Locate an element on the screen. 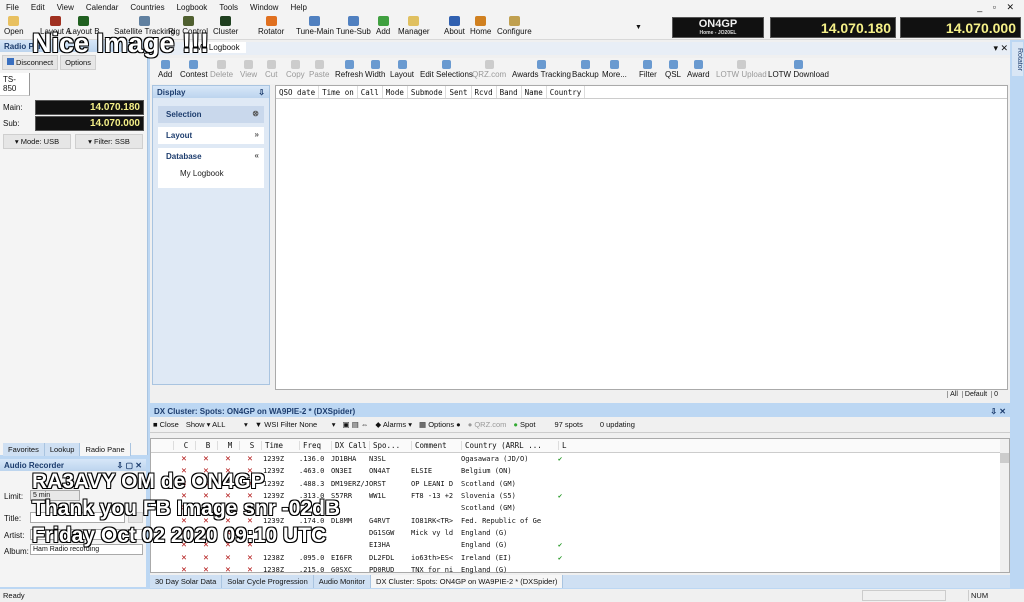 This screenshot has height=602, width=1024. column-header-qso-date: QSO date is located at coordinates (298, 92).